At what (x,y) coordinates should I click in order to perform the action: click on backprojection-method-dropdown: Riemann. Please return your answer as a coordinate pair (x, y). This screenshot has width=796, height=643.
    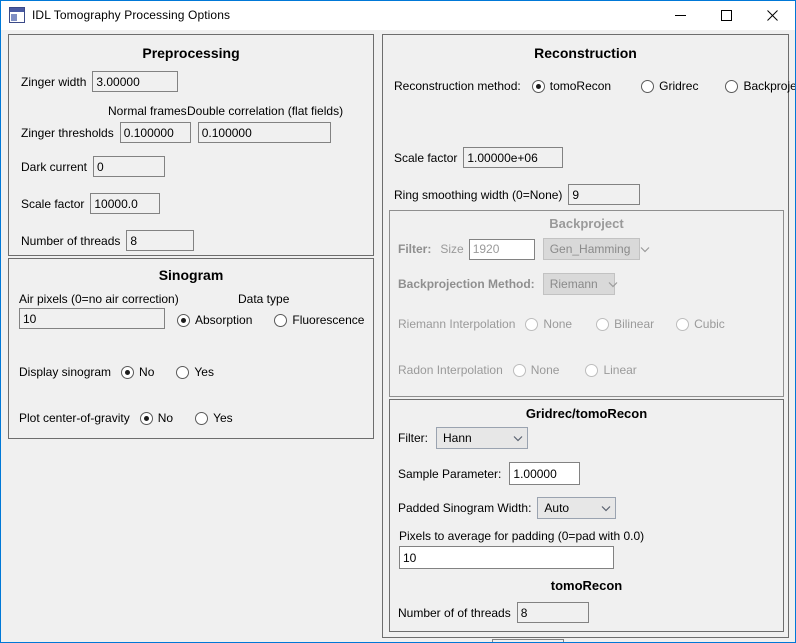
    Looking at the image, I should click on (580, 284).